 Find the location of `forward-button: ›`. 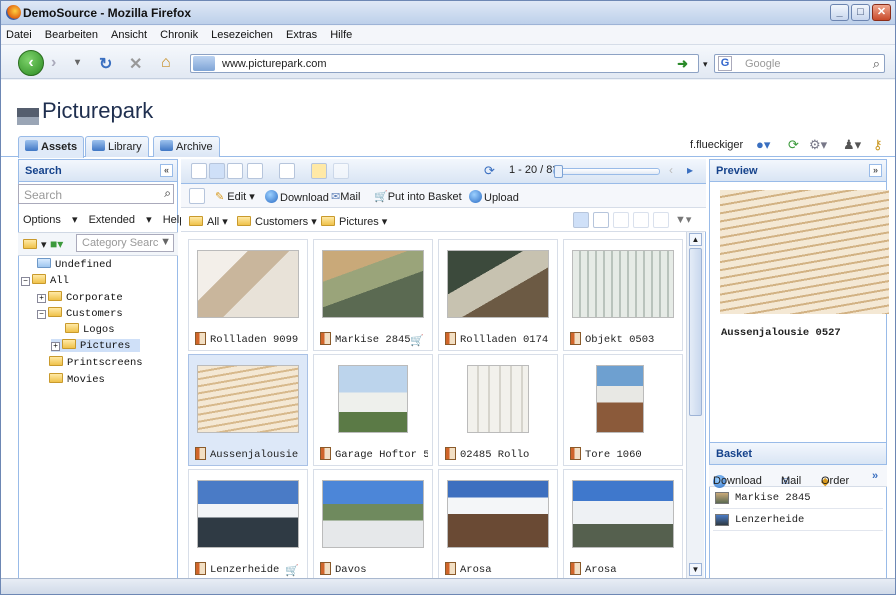

forward-button: › is located at coordinates (53, 63).